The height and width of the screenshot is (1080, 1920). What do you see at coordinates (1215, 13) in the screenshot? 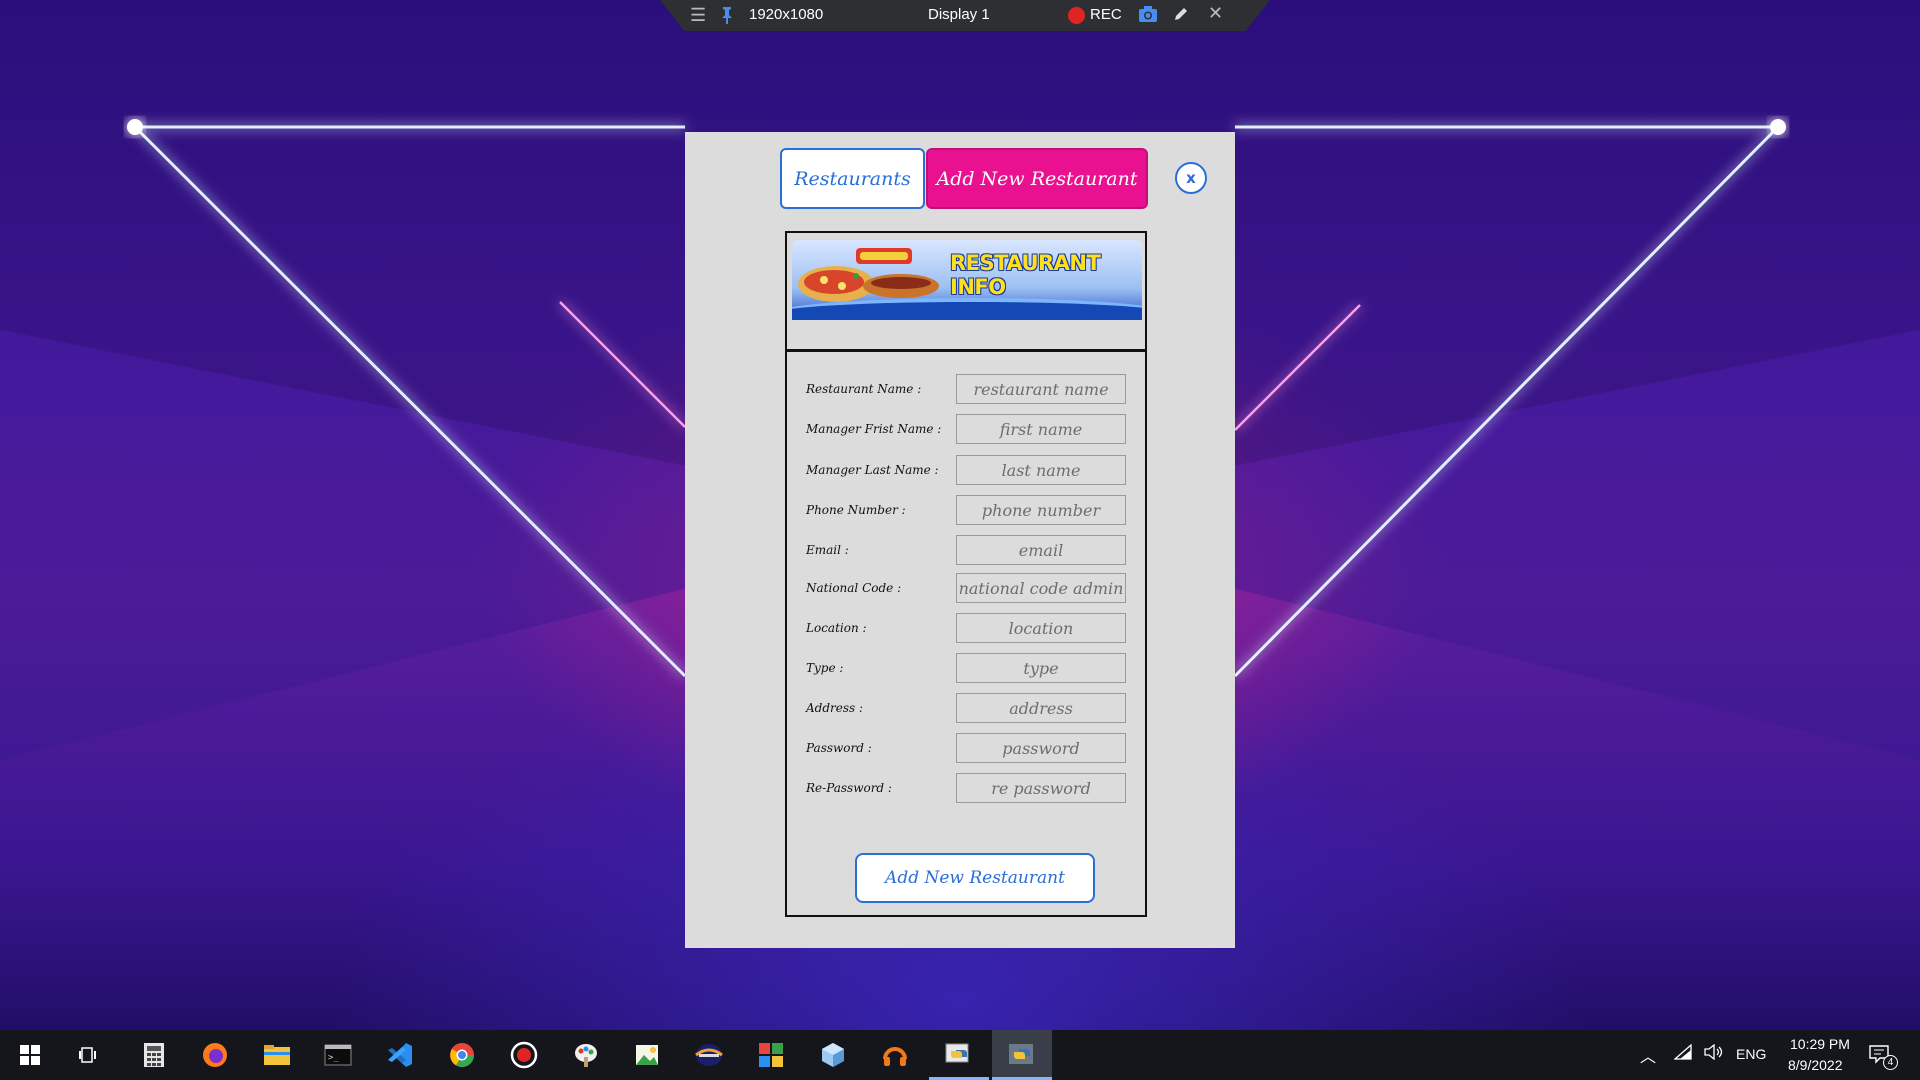
I see `close-icon: ✕` at bounding box center [1215, 13].